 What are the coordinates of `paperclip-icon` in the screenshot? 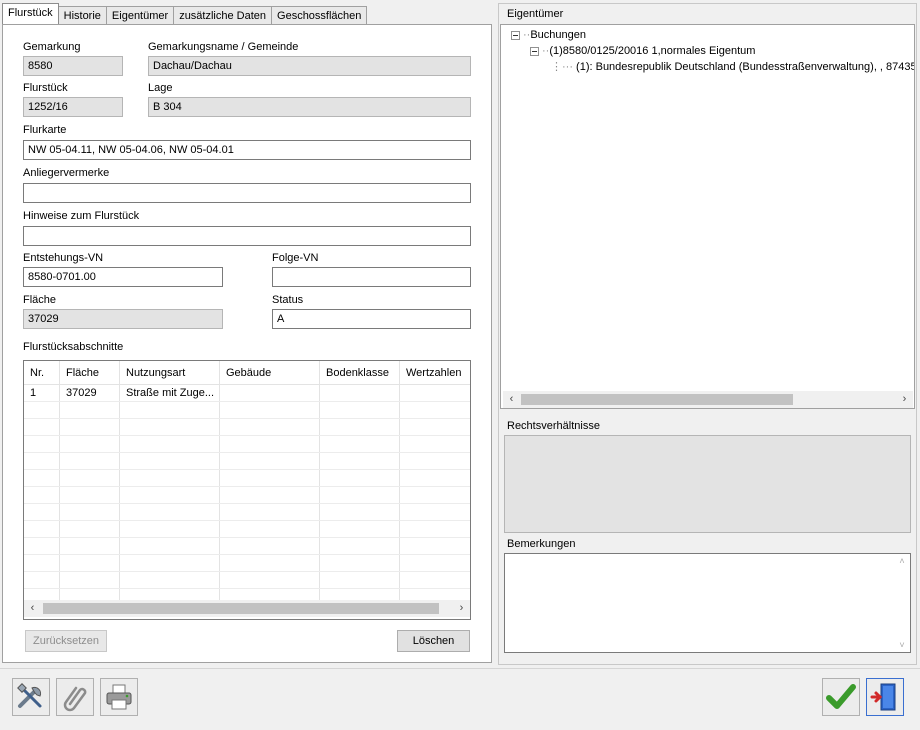 It's located at (75, 699).